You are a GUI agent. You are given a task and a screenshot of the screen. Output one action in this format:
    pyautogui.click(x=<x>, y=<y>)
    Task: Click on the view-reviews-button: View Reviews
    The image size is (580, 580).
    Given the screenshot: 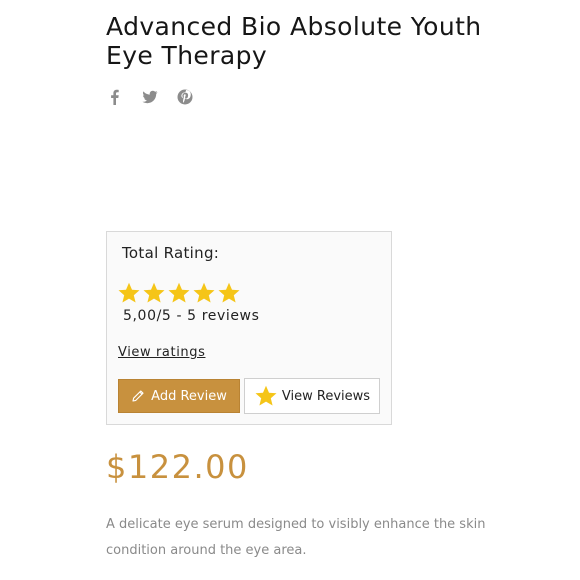 What is the action you would take?
    pyautogui.click(x=312, y=396)
    